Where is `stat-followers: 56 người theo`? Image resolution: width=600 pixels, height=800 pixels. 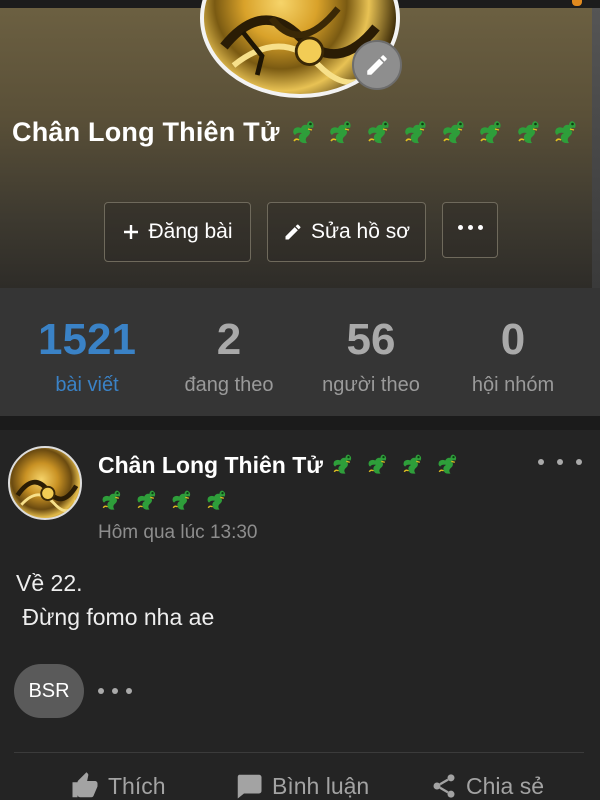
stat-followers: 56 người theo is located at coordinates (371, 354).